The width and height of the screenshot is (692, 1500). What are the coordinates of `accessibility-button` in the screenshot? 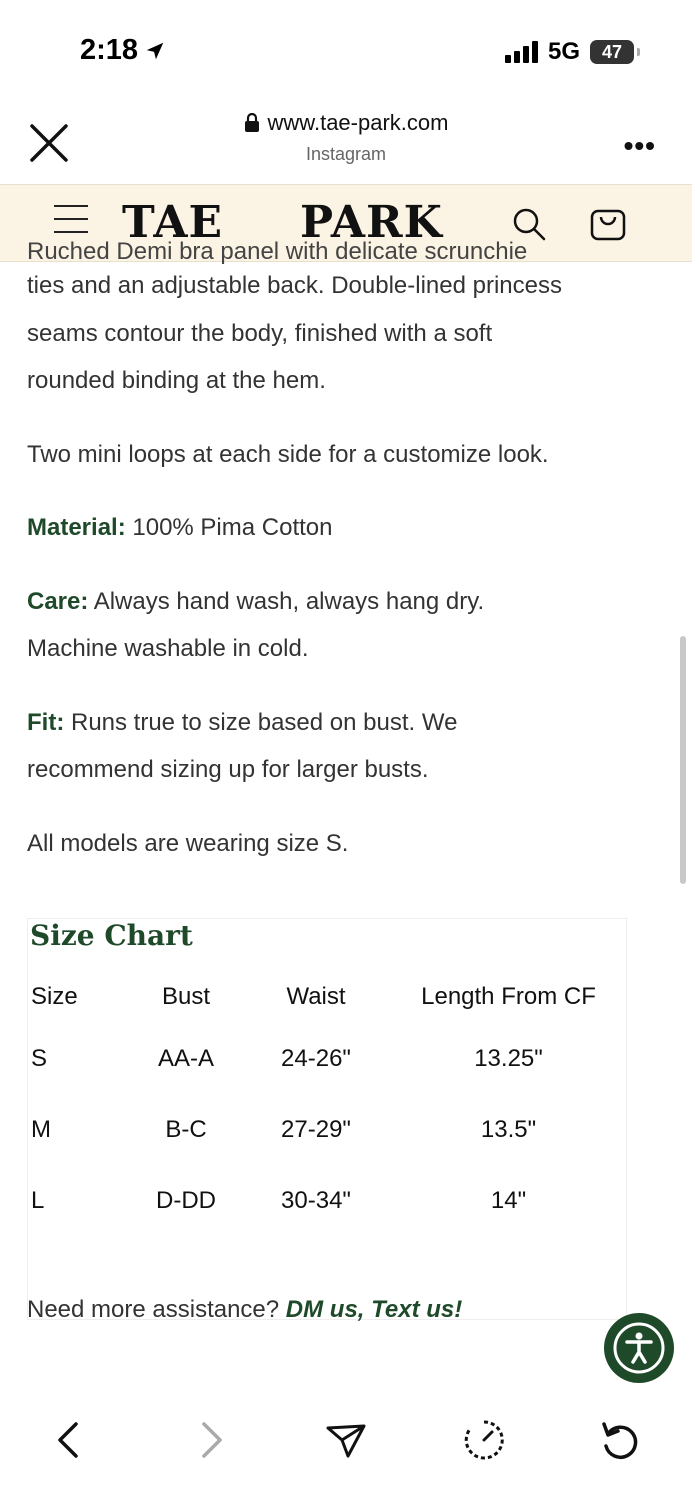 It's located at (639, 1348).